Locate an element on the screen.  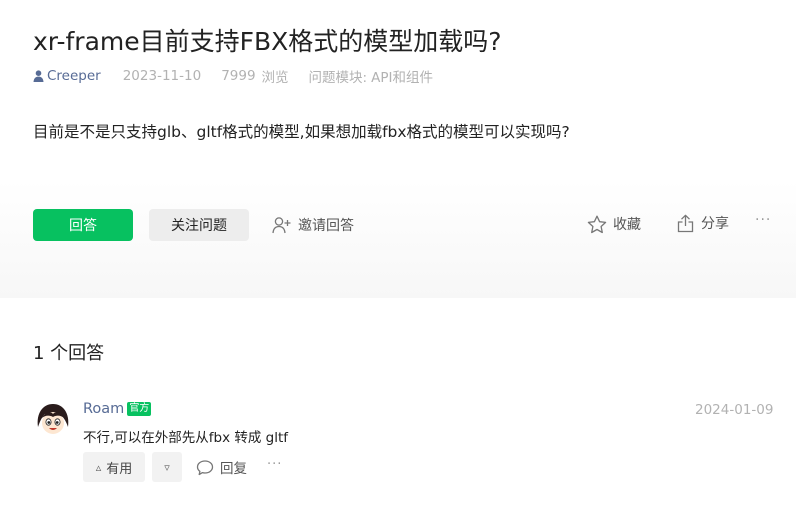
answer-author-name: Roam is located at coordinates (103, 409).